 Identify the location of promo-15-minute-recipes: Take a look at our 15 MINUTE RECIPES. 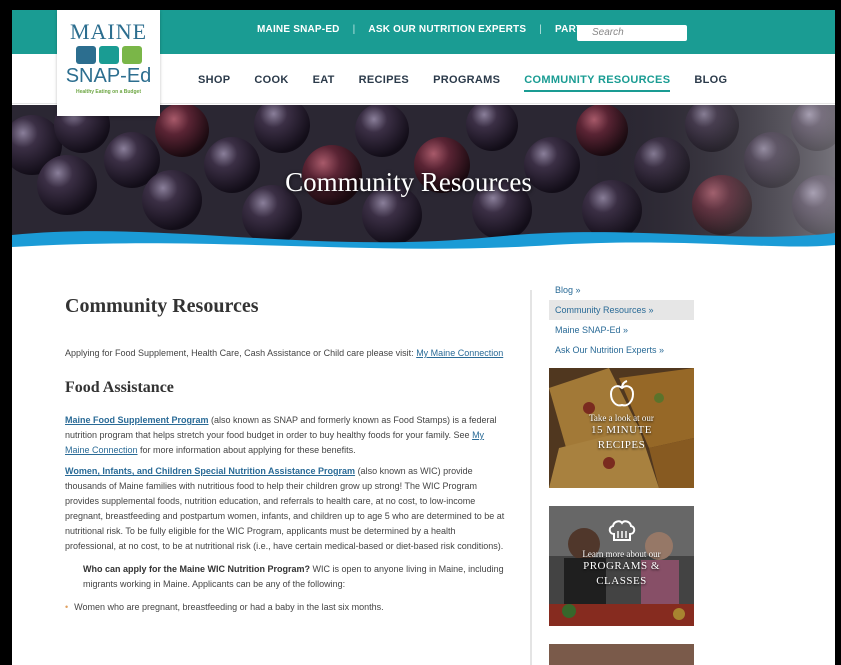
(621, 428).